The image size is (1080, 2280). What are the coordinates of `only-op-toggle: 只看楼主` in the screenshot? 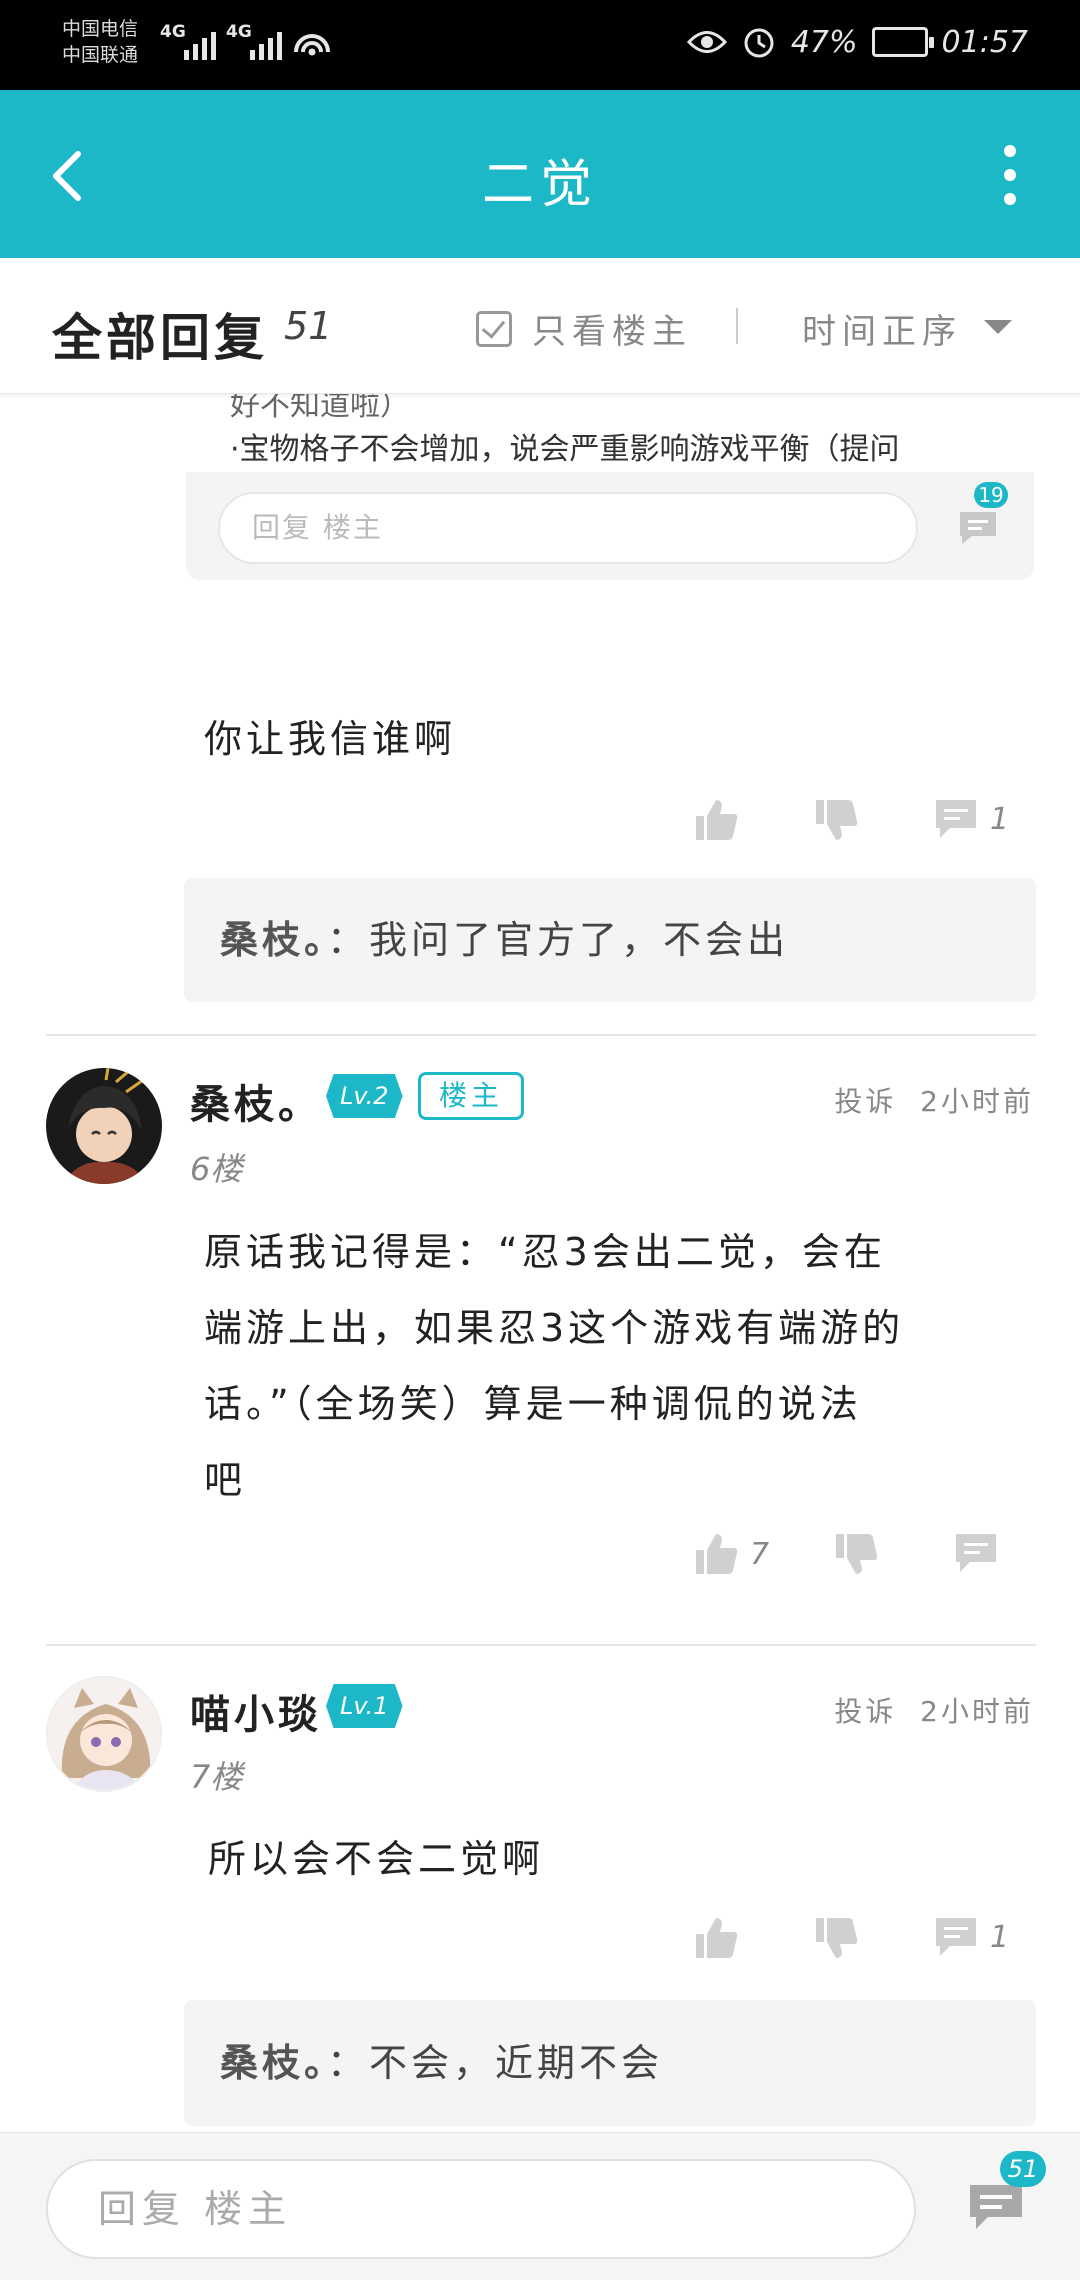 It's located at (584, 328).